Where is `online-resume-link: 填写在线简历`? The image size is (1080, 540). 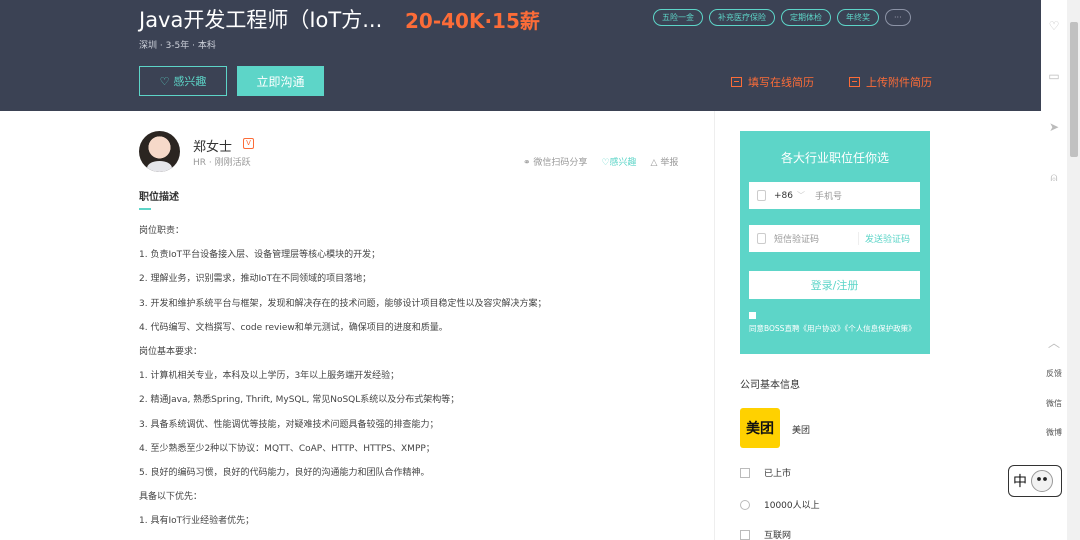
online-resume-link: 填写在线简历 is located at coordinates (772, 82).